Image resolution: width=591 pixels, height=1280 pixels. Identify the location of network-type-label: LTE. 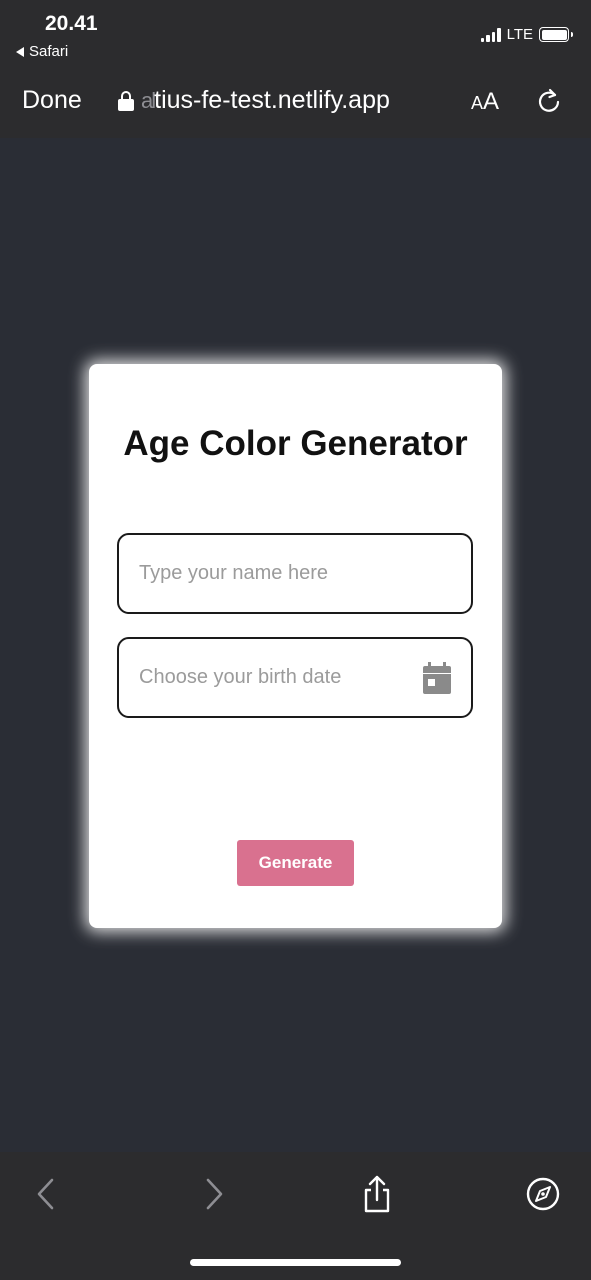
(519, 34).